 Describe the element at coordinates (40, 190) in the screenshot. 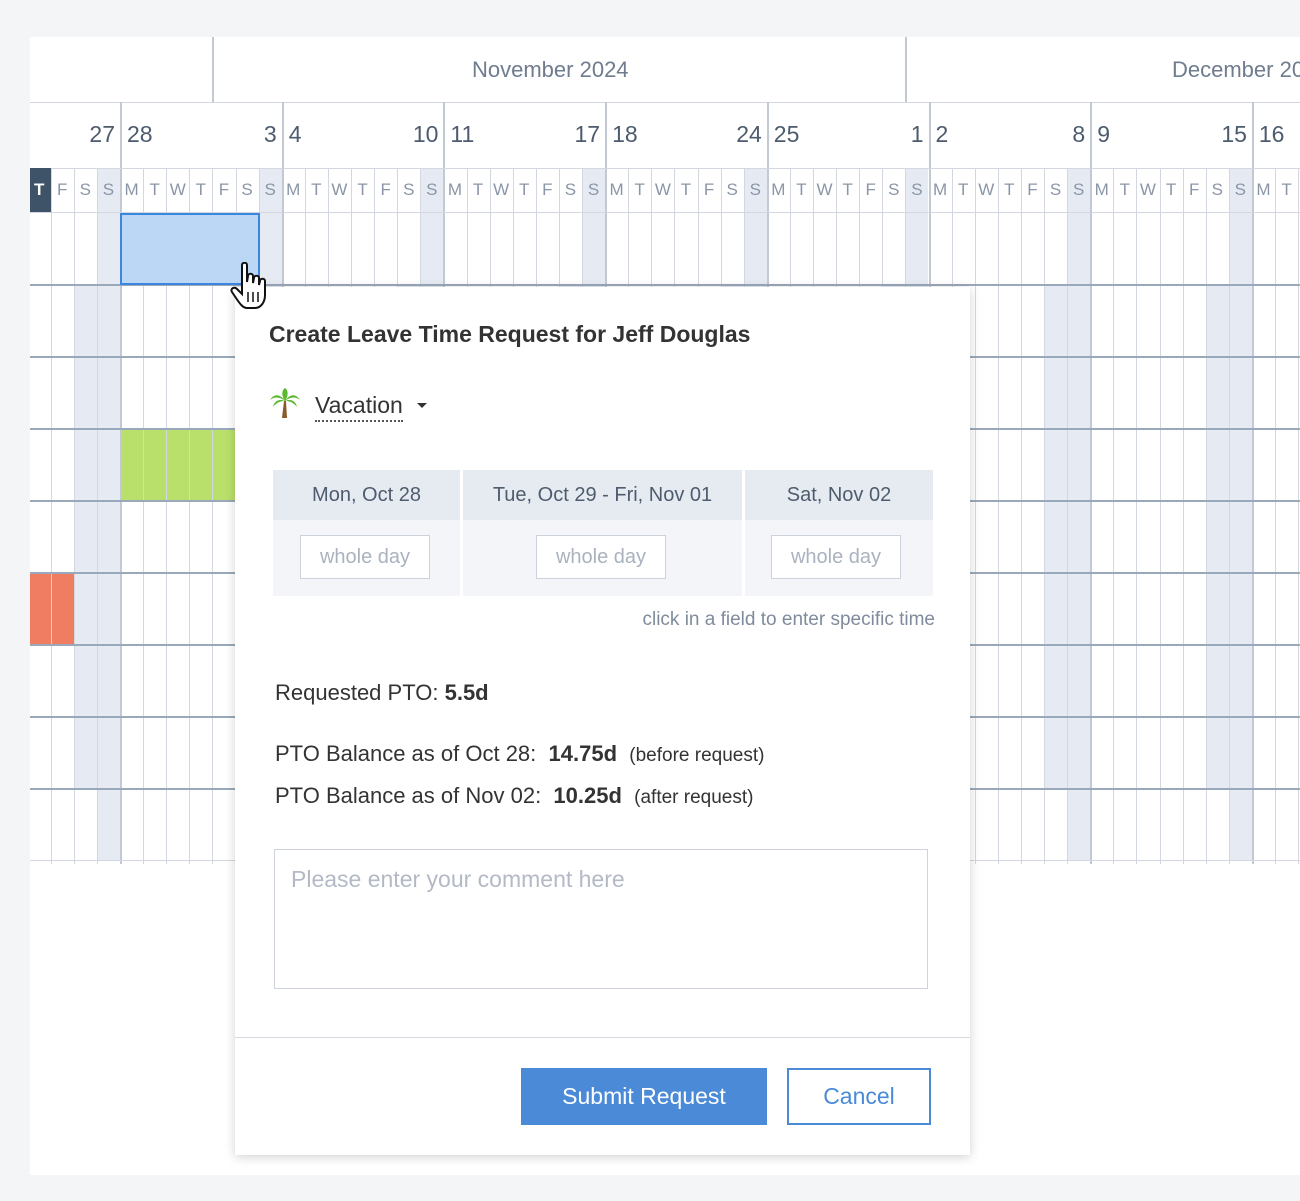

I see `today-day-letter: T` at that location.